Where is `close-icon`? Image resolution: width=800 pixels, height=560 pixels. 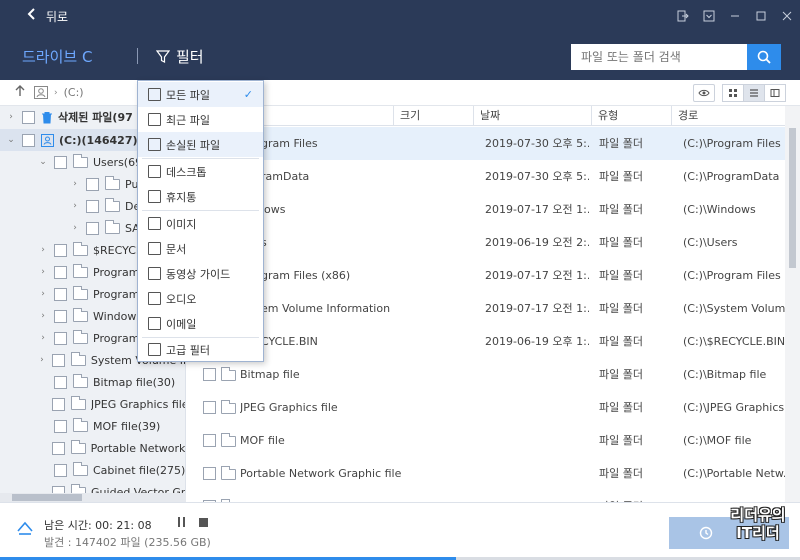
close-icon is located at coordinates (787, 16).